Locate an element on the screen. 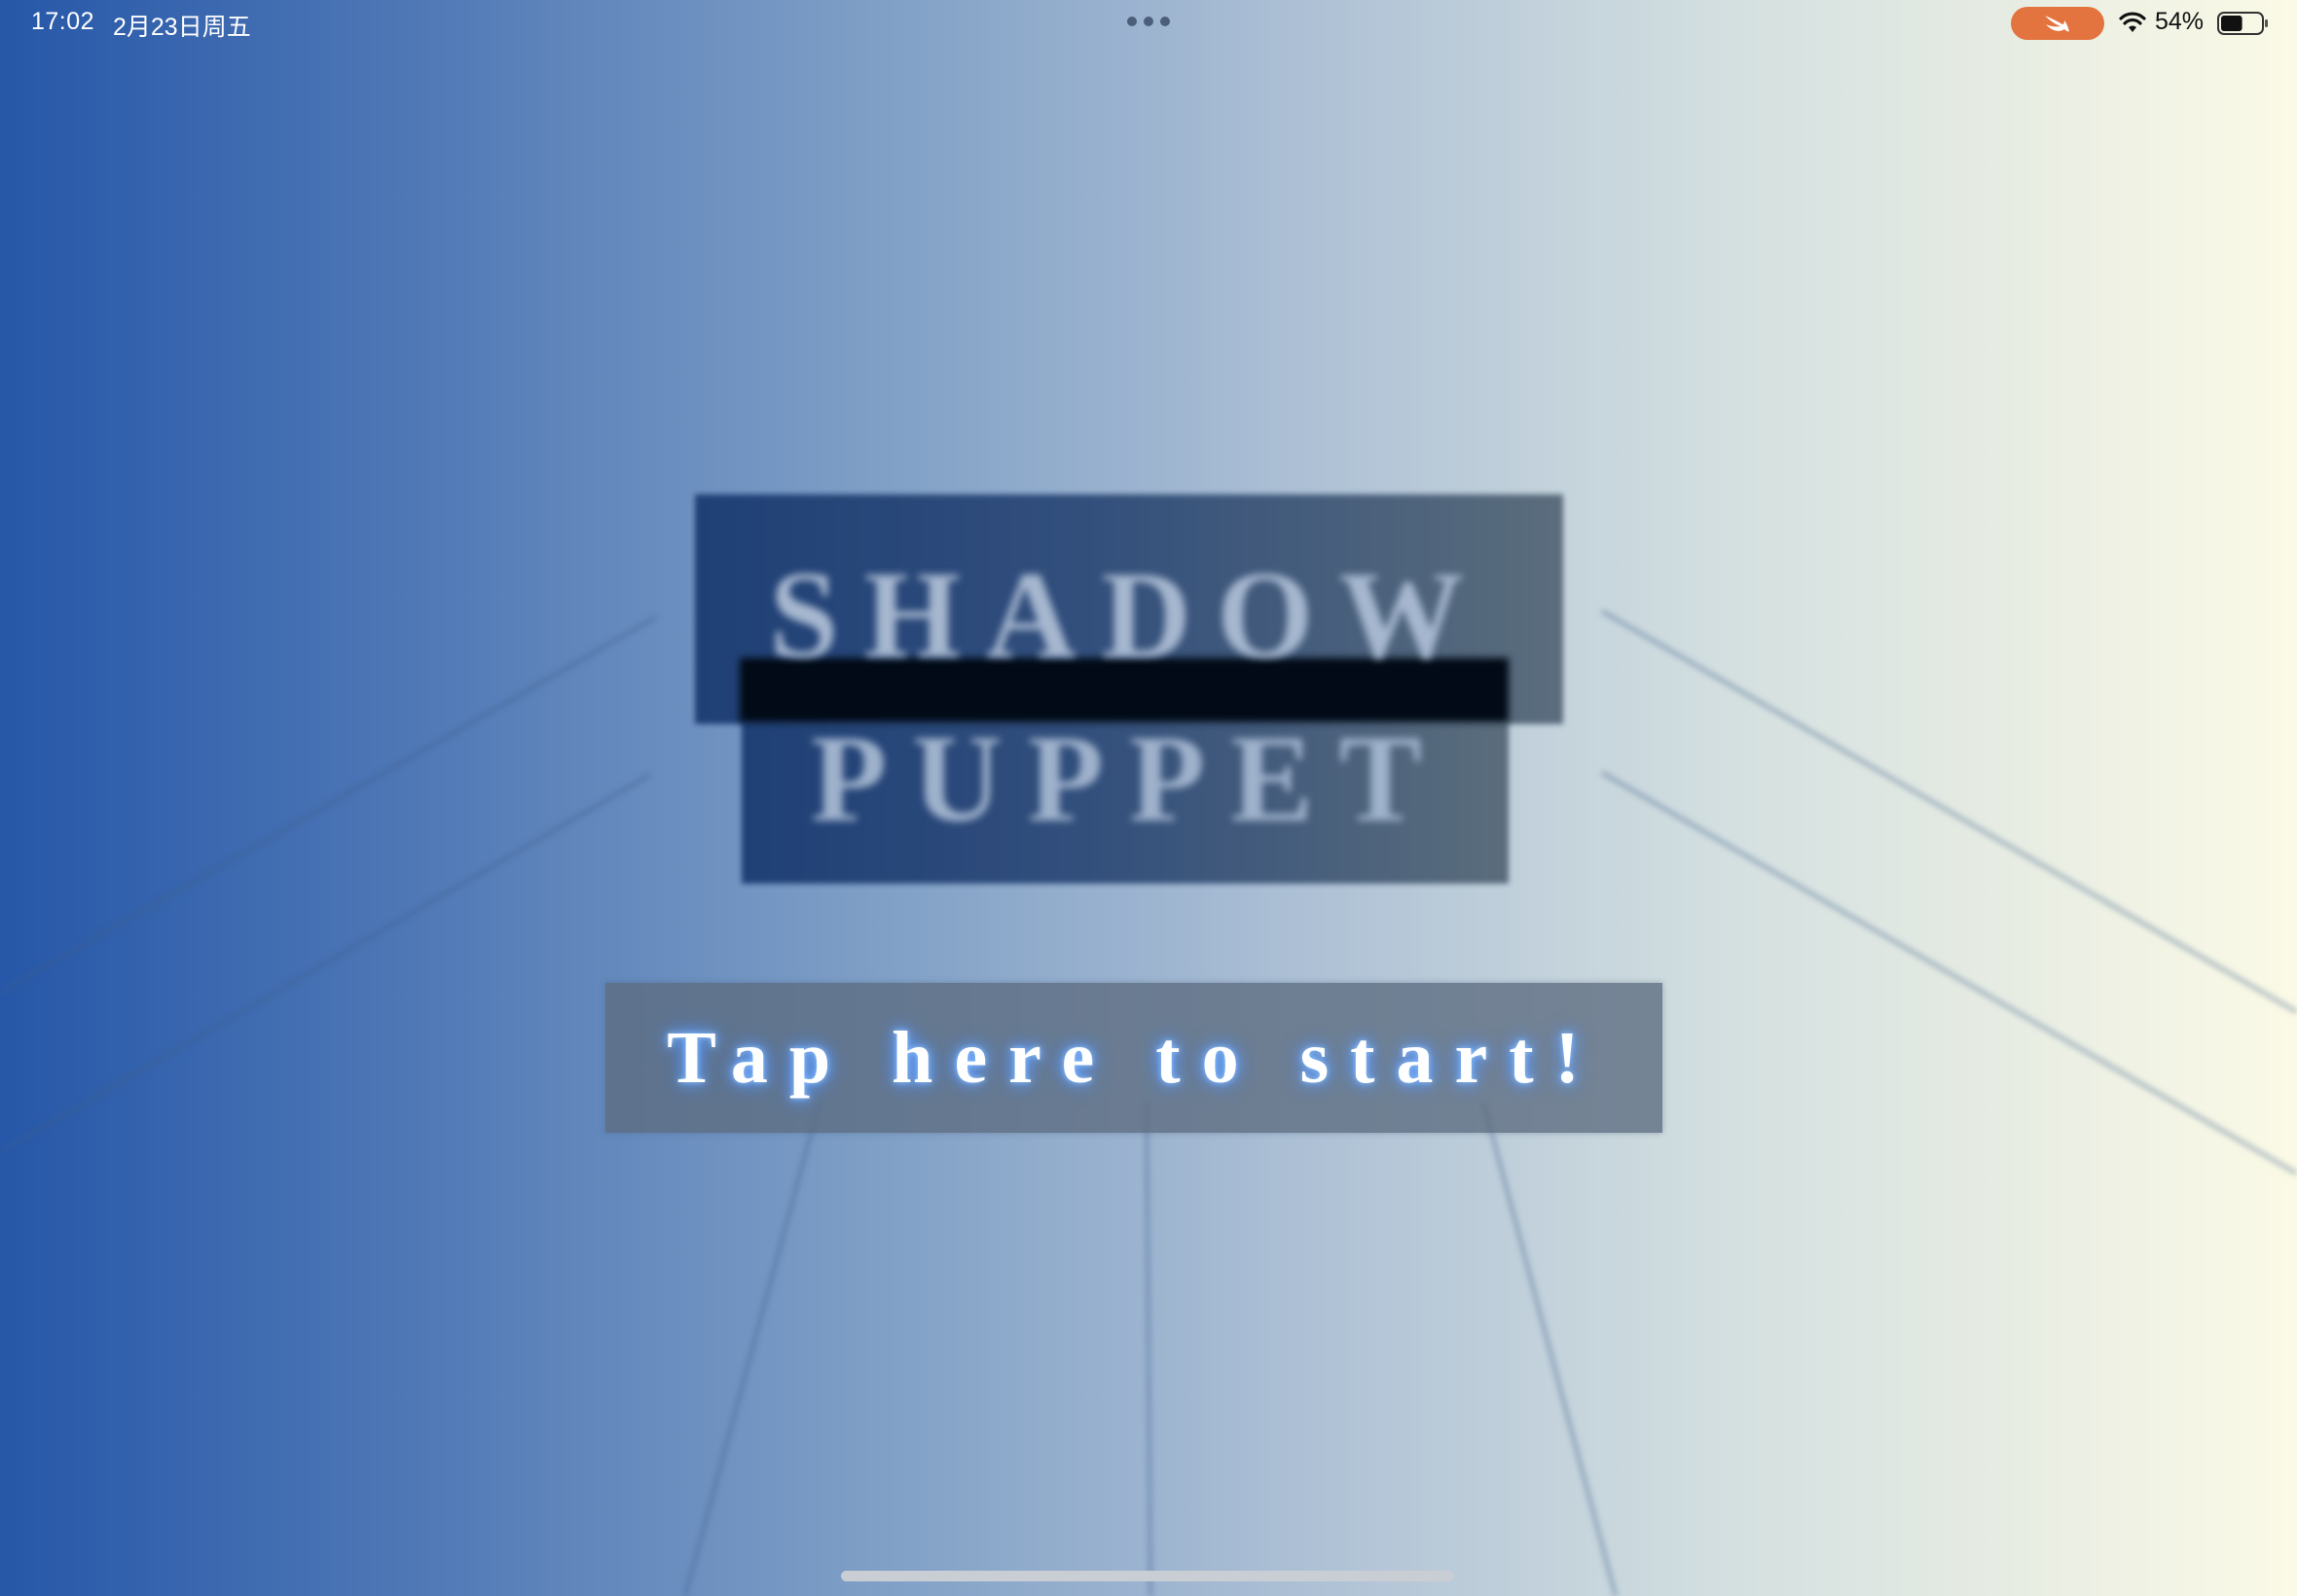 This screenshot has width=2297, height=1596. start-button: Tap here to start! is located at coordinates (1133, 1058).